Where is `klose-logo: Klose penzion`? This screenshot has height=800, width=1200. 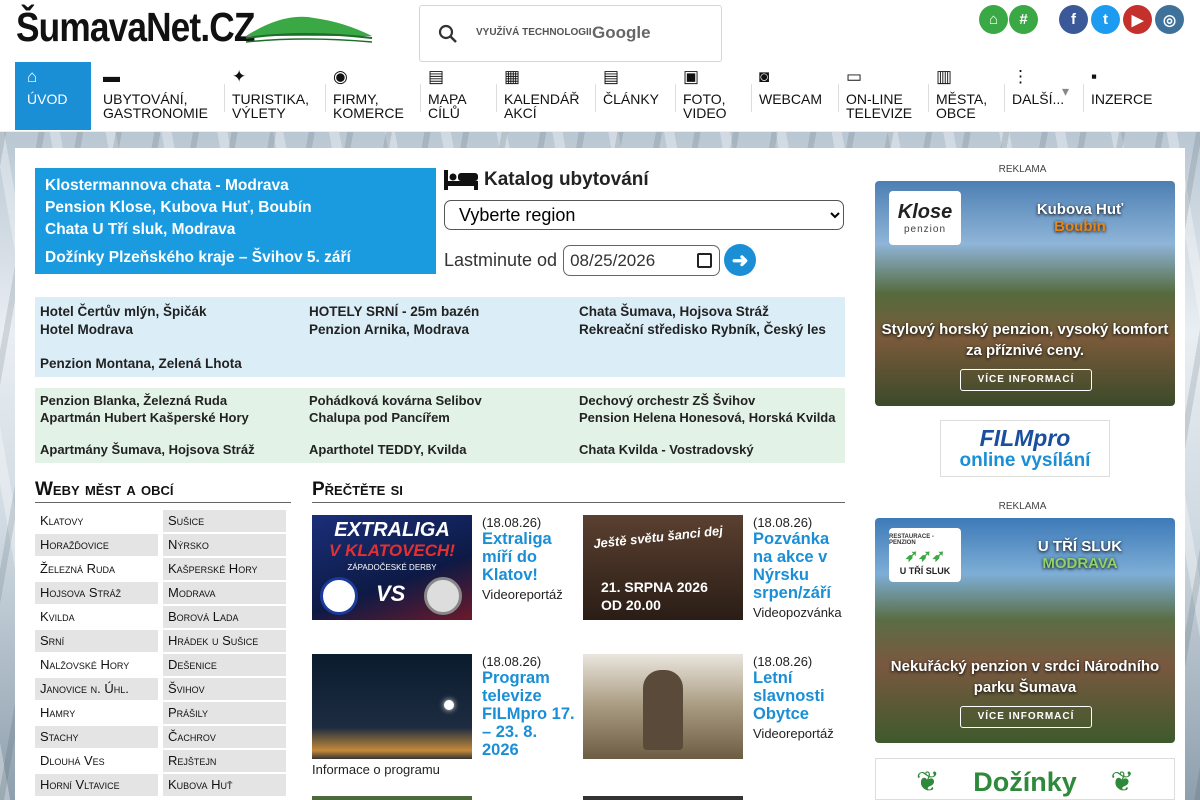
klose-logo: Klose penzion is located at coordinates (925, 218).